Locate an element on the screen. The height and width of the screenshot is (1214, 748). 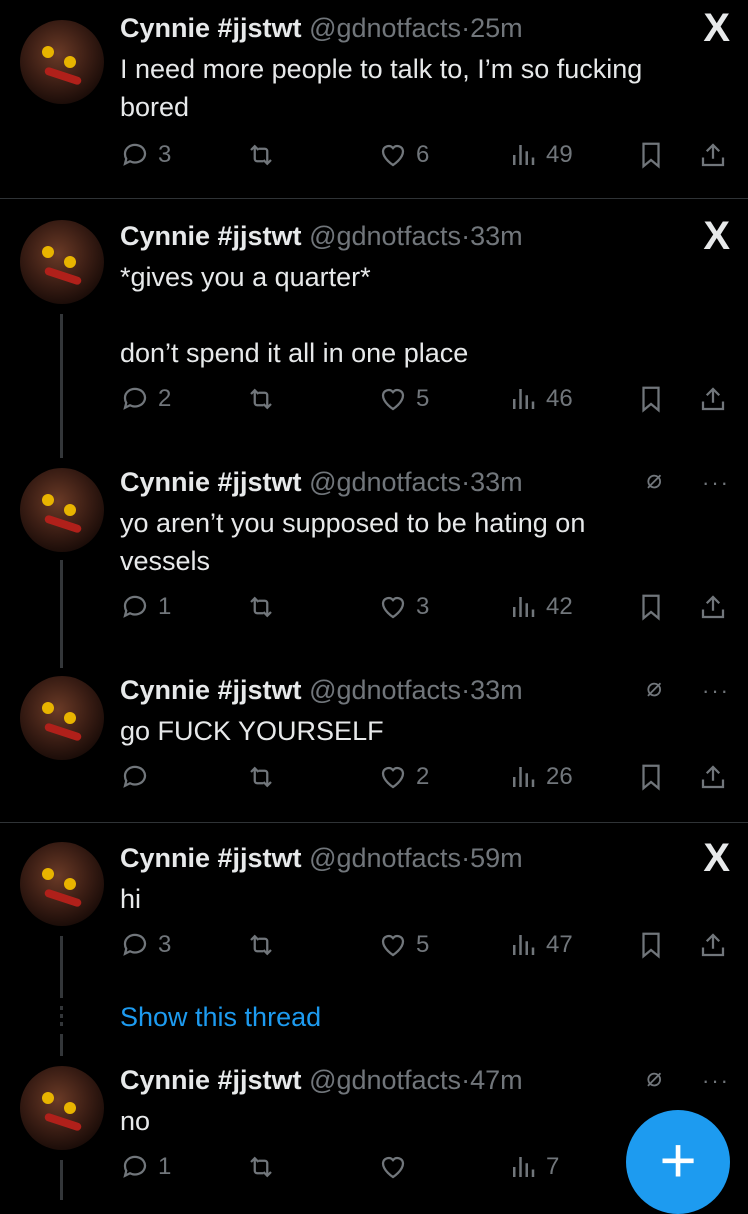
show-thread-link: Show this thread is located at coordinates (220, 1017).